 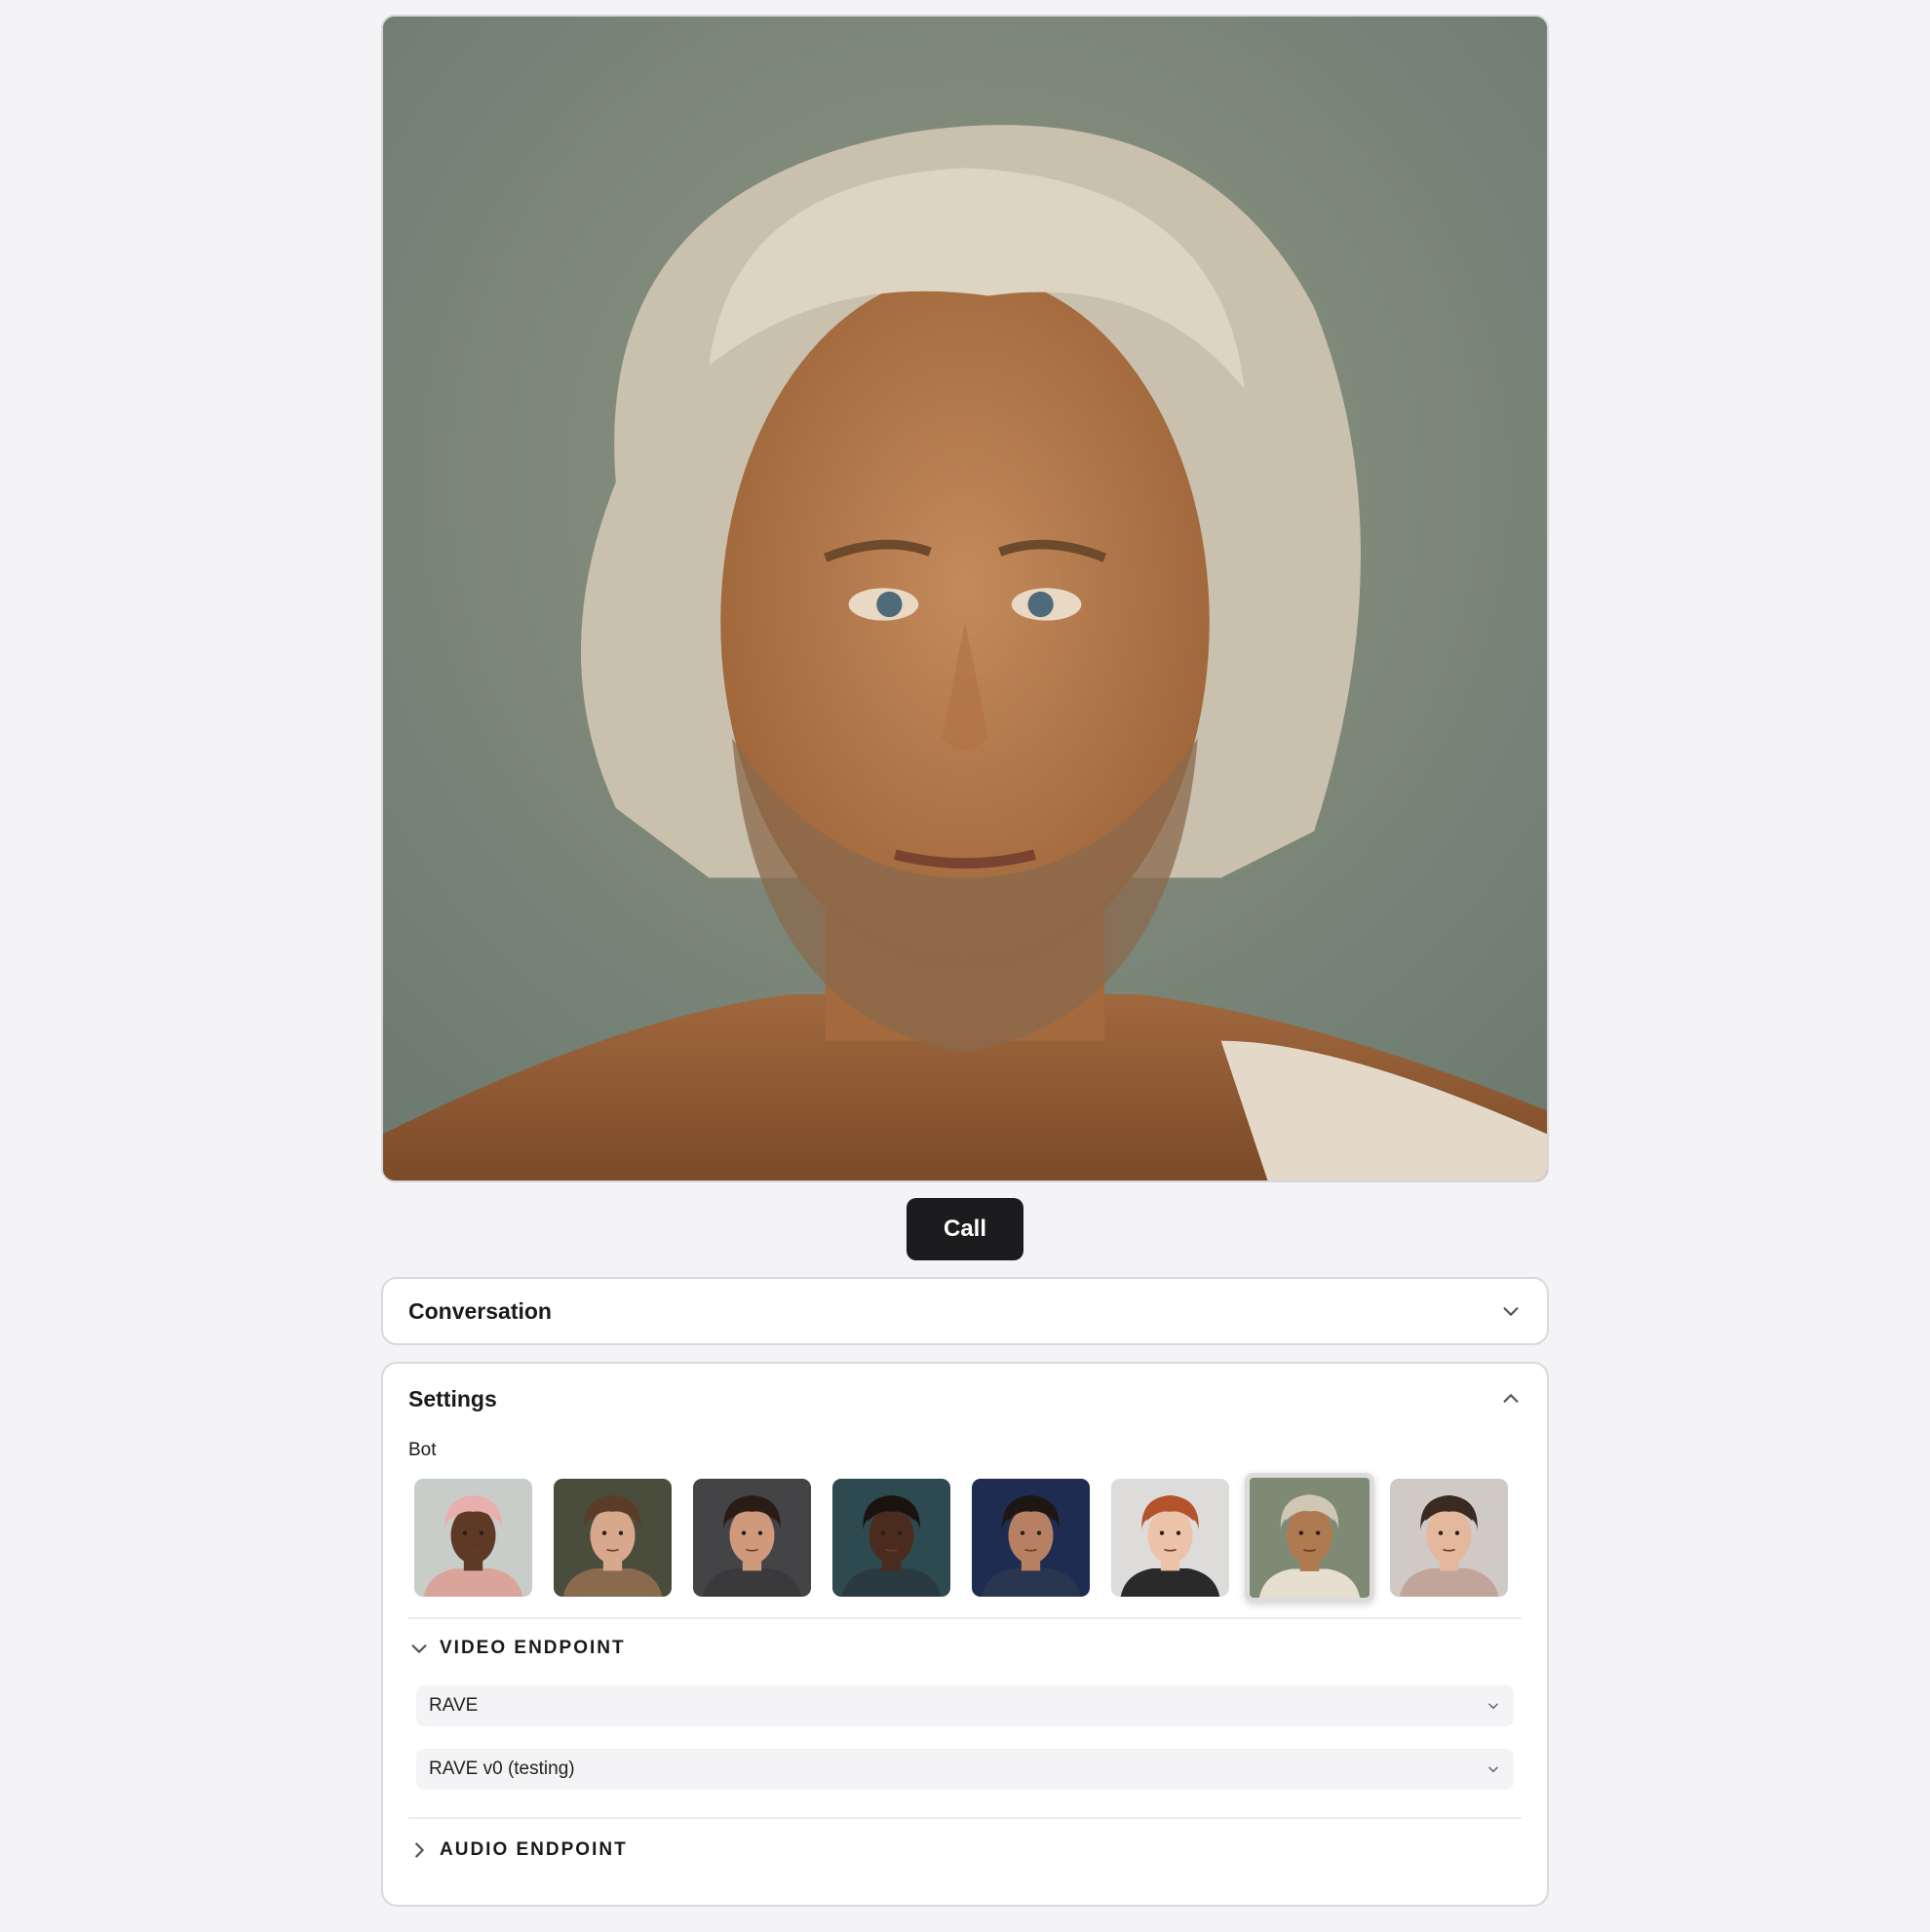 I want to click on call-button: Call, so click(x=965, y=1229).